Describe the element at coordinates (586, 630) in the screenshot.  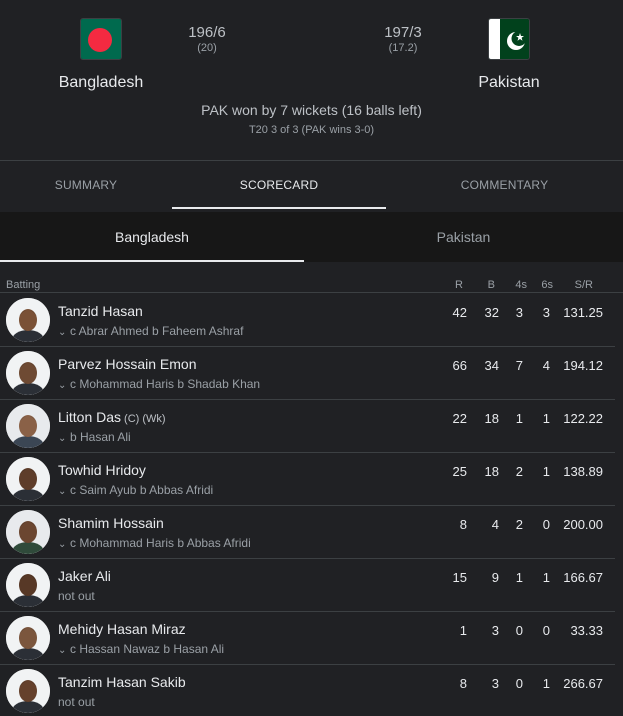
I see `strike-rate-value: 33.33` at that location.